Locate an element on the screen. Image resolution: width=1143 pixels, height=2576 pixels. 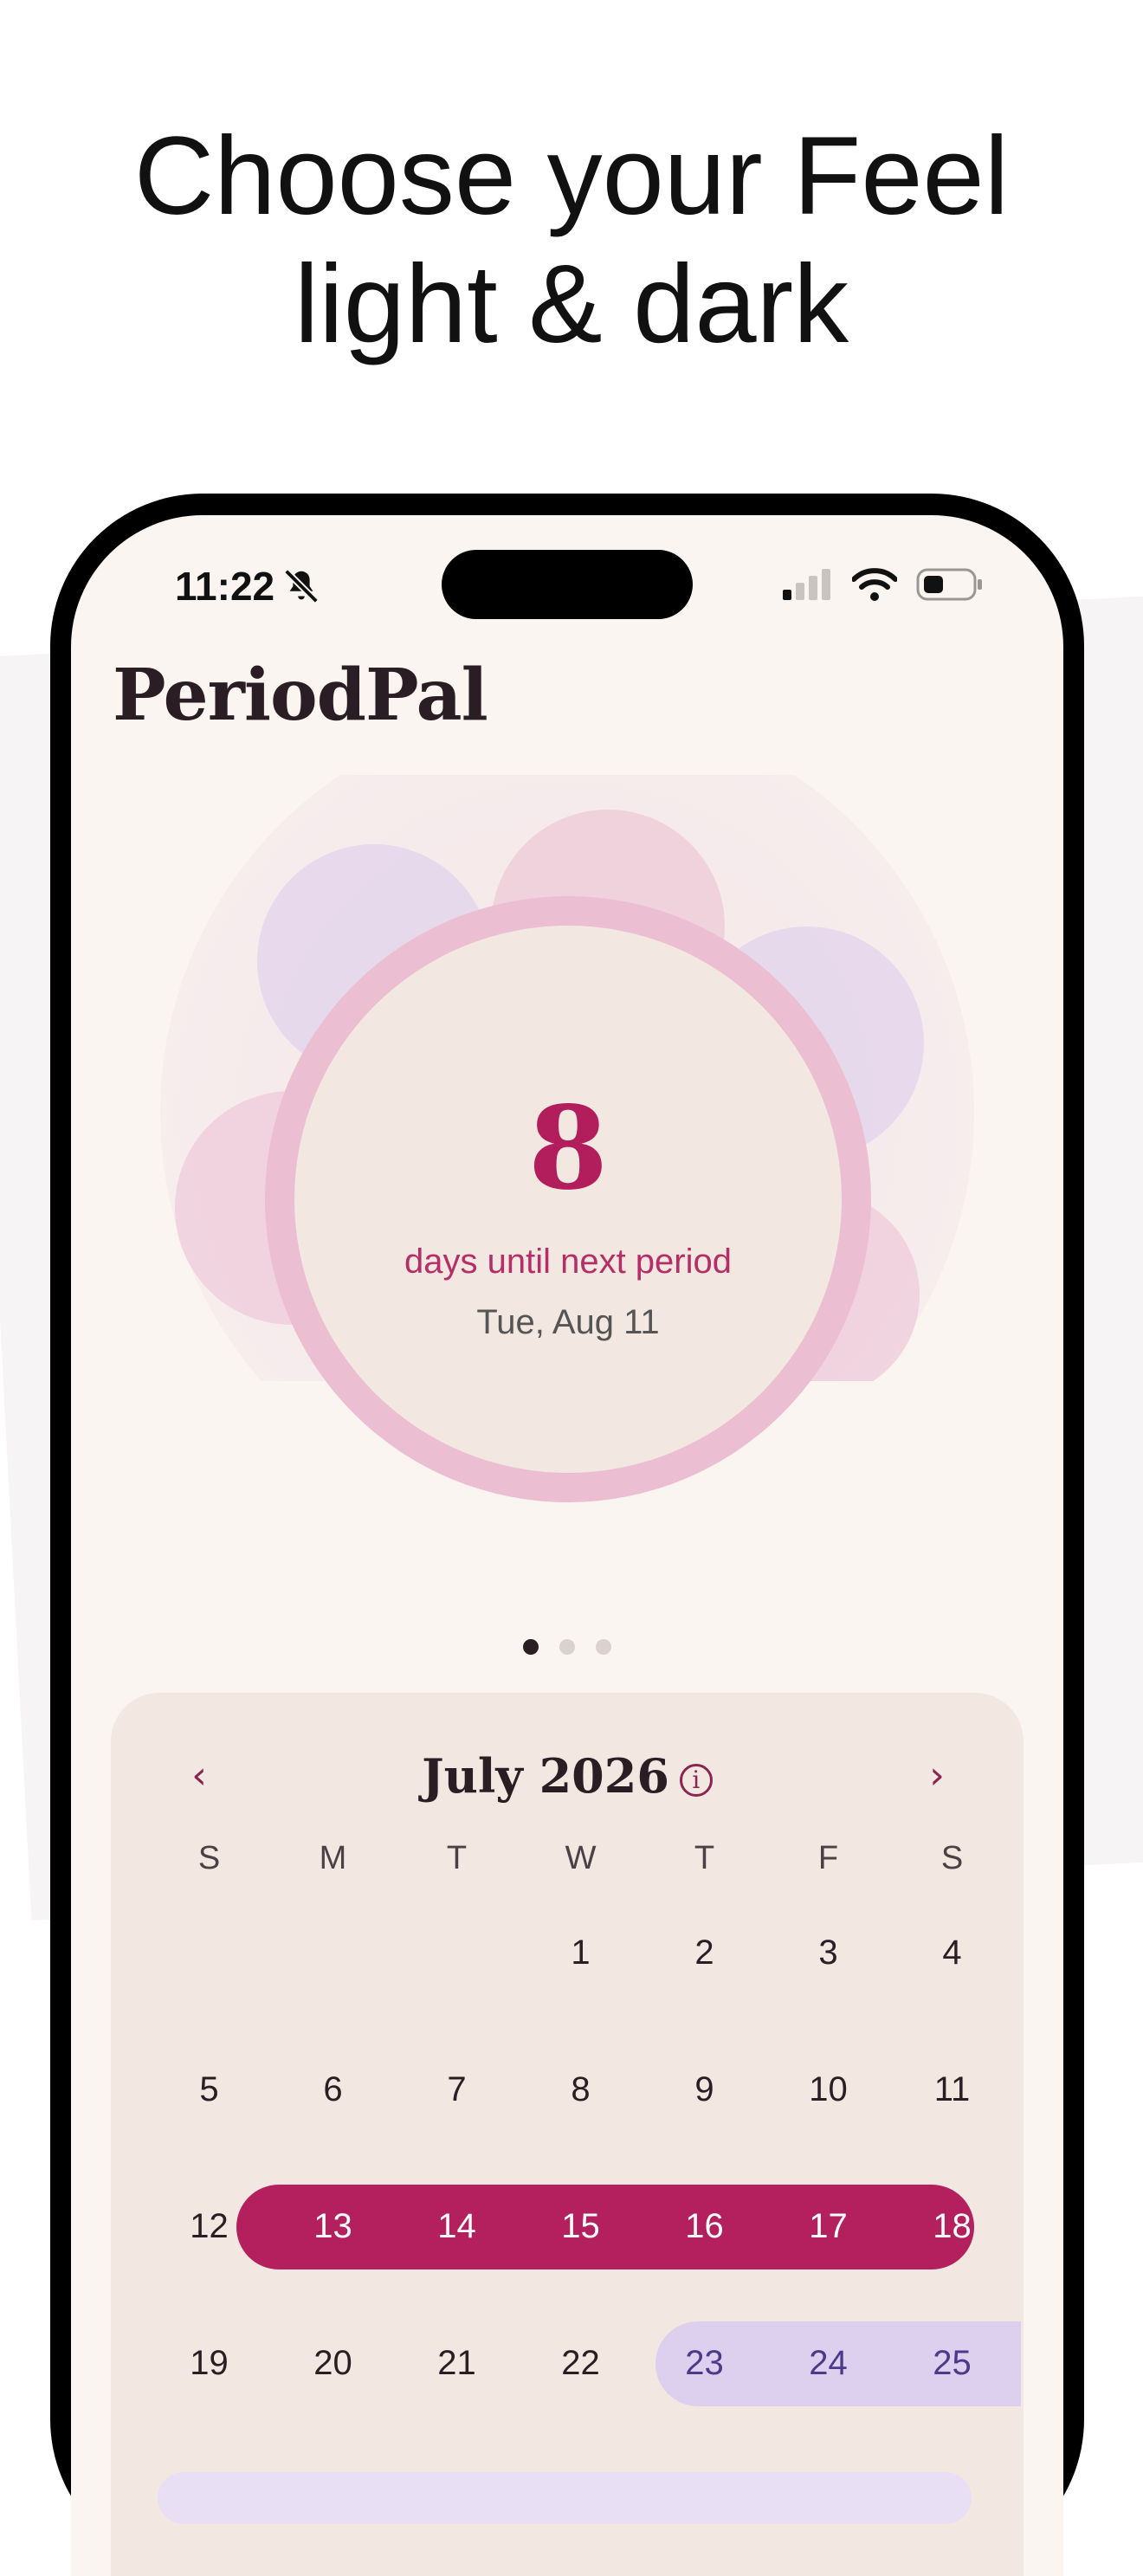
countdown-ring: 8 days until next period Tue, Aug 11 is located at coordinates (568, 1199).